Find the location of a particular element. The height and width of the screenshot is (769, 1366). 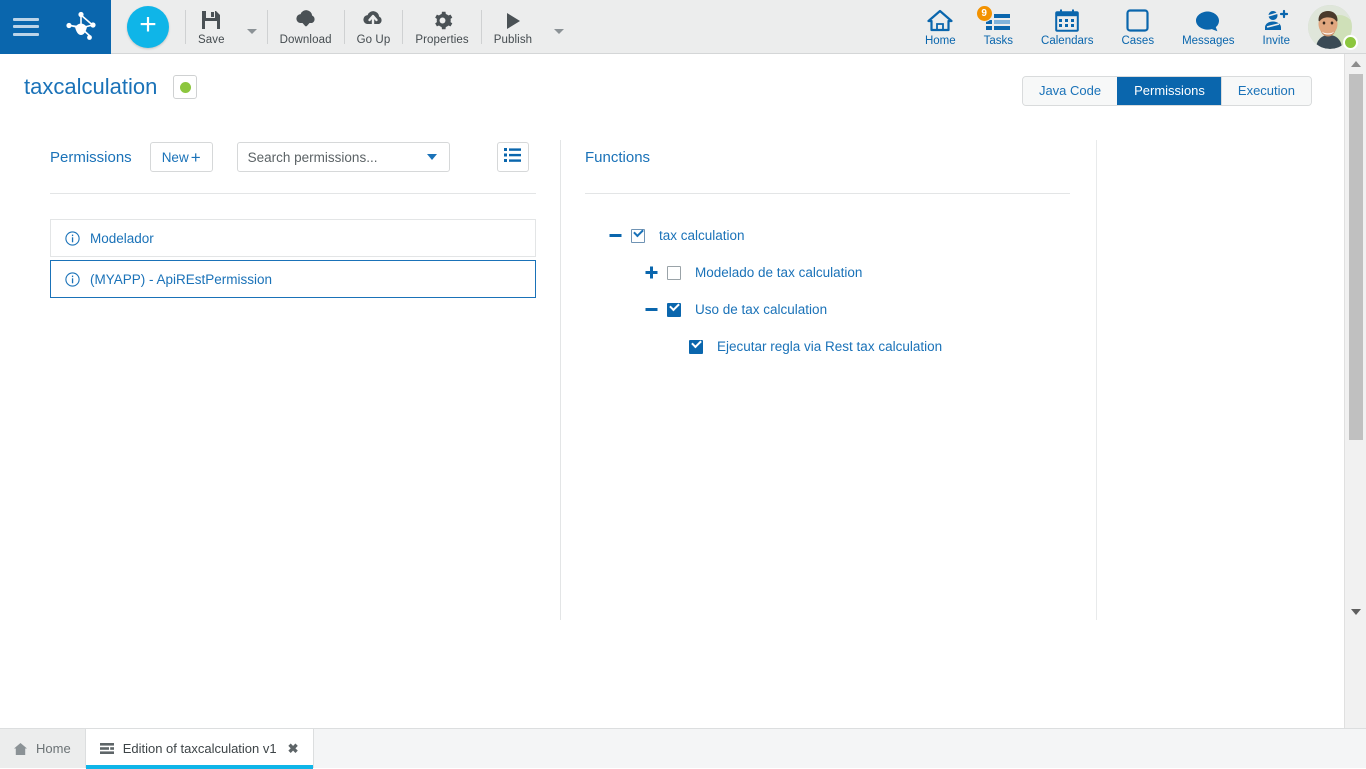

status-green-dot is located at coordinates (185, 87).